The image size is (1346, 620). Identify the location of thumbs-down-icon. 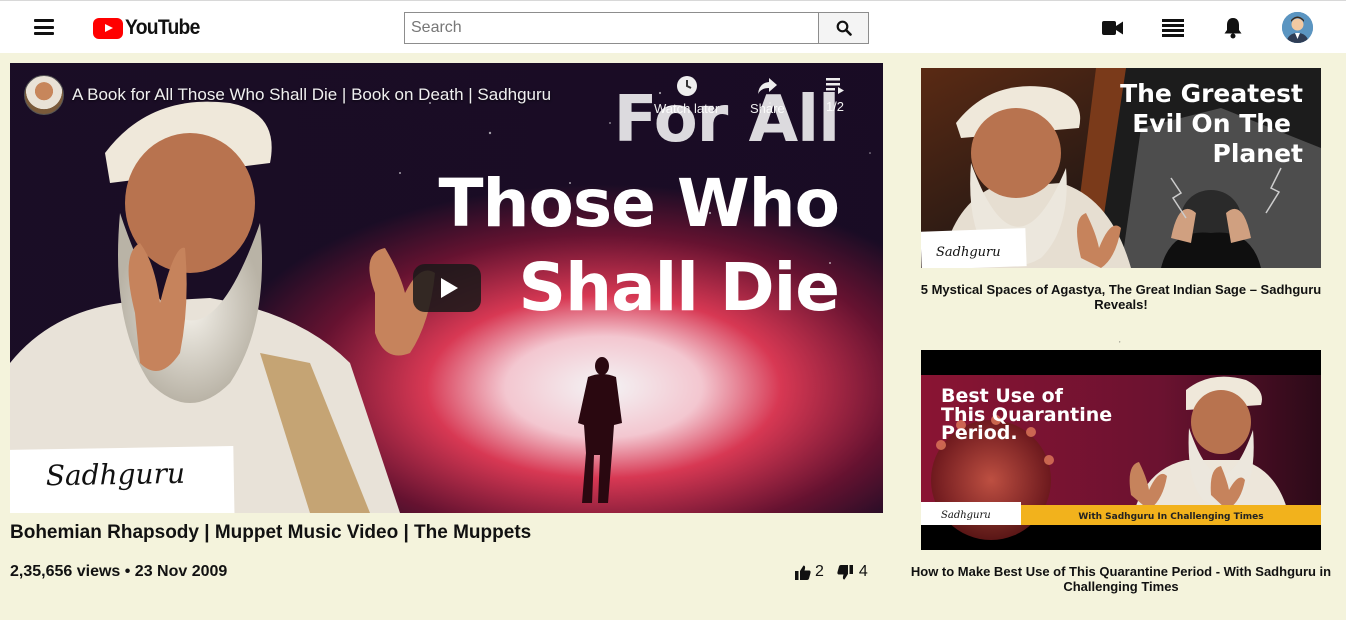
(845, 571).